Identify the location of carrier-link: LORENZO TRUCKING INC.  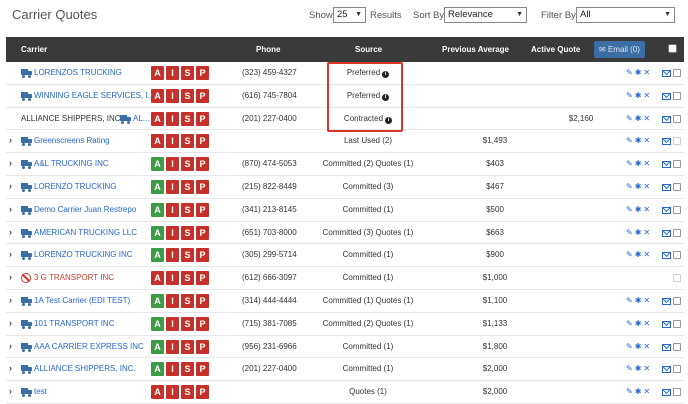
(83, 255).